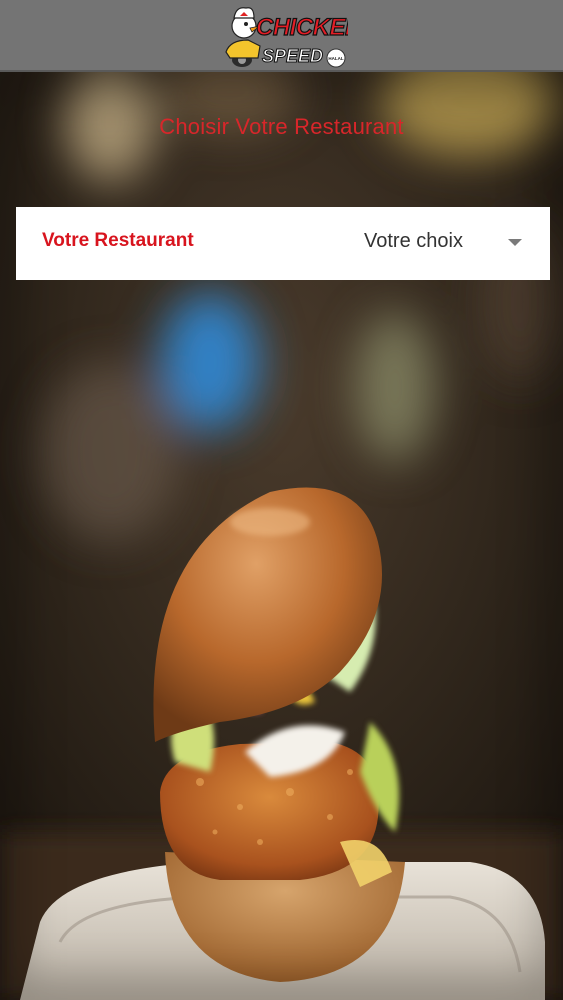 This screenshot has height=1000, width=563. I want to click on restaurant-select-value: Votre choix, so click(413, 241).